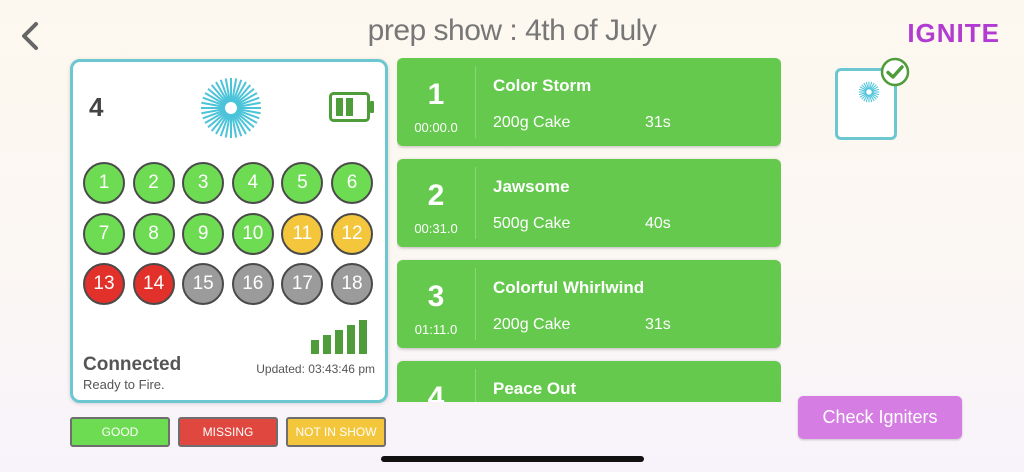  Describe the element at coordinates (153, 233) in the screenshot. I see `cue-circle-8: 8` at that location.